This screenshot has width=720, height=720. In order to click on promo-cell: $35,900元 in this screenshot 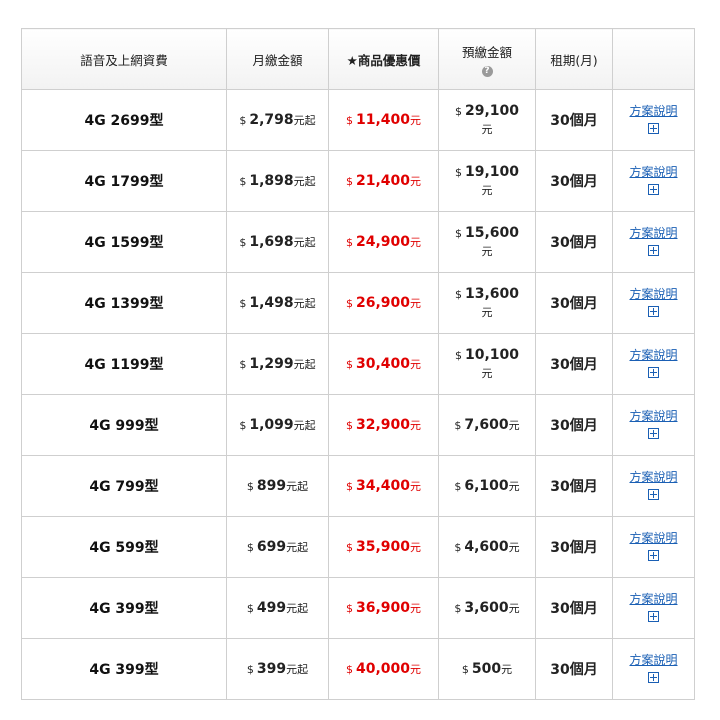, I will do `click(383, 547)`.